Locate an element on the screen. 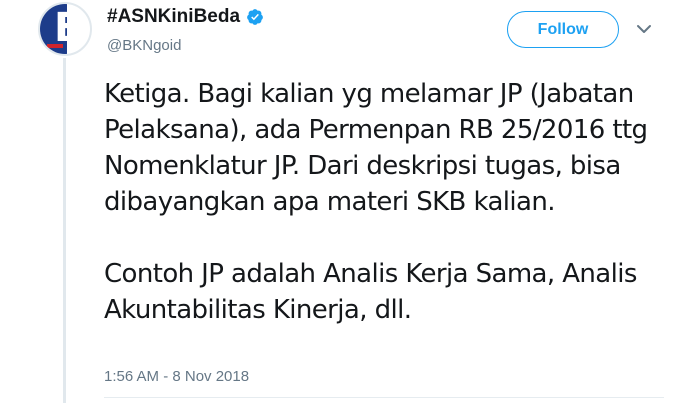 Image resolution: width=700 pixels, height=403 pixels. user-handle: @BKNgoid is located at coordinates (144, 45).